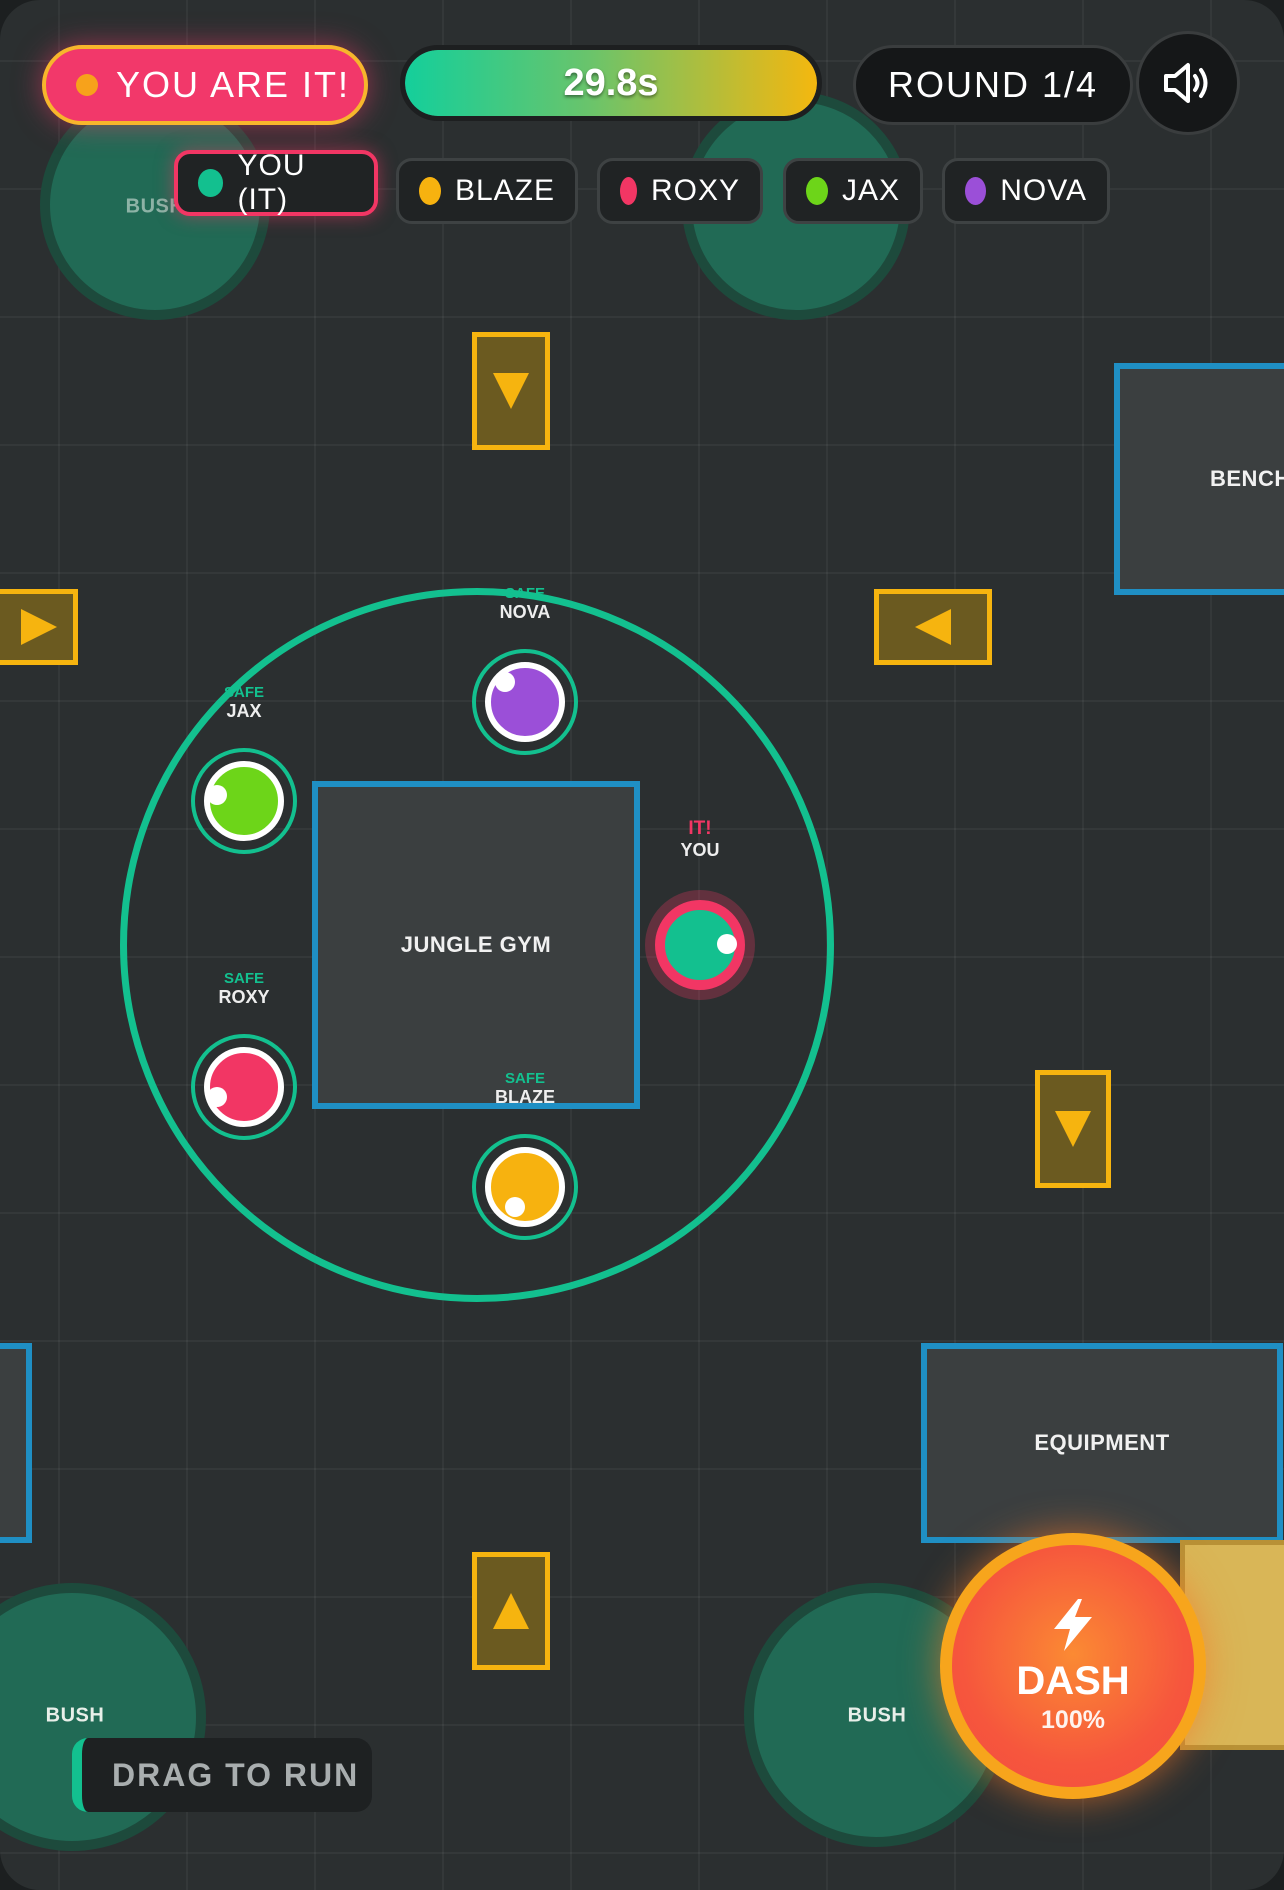  I want to click on drag-to-run-hint: DRAG TO RUN, so click(222, 1775).